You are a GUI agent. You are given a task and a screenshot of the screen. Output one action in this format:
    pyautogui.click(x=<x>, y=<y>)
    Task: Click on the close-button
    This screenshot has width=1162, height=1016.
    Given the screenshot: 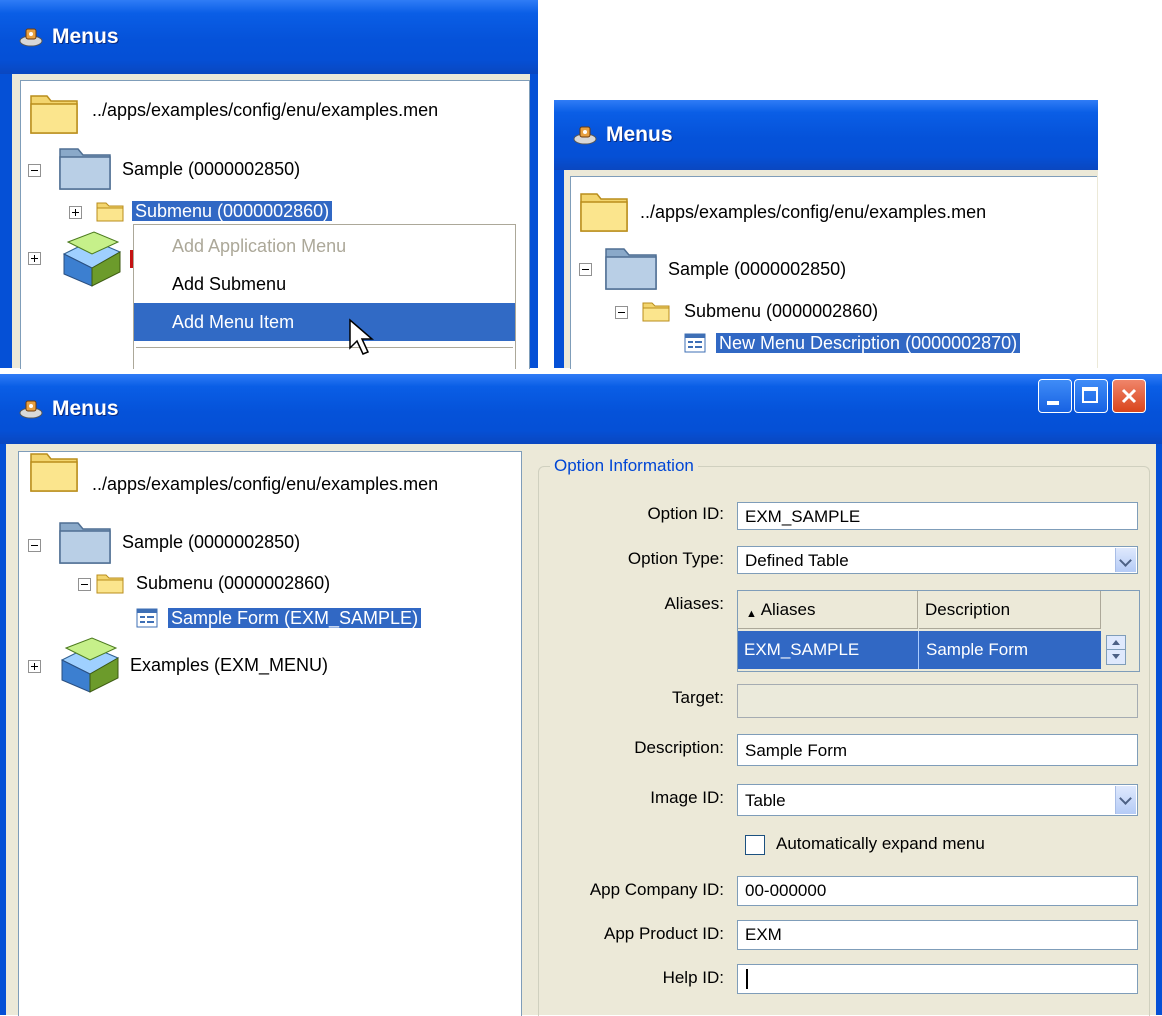 What is the action you would take?
    pyautogui.click(x=1129, y=396)
    